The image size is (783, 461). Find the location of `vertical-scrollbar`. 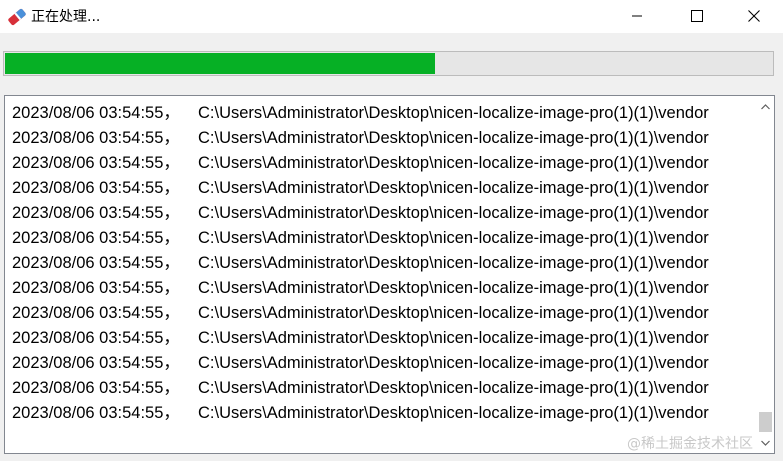

vertical-scrollbar is located at coordinates (765, 274).